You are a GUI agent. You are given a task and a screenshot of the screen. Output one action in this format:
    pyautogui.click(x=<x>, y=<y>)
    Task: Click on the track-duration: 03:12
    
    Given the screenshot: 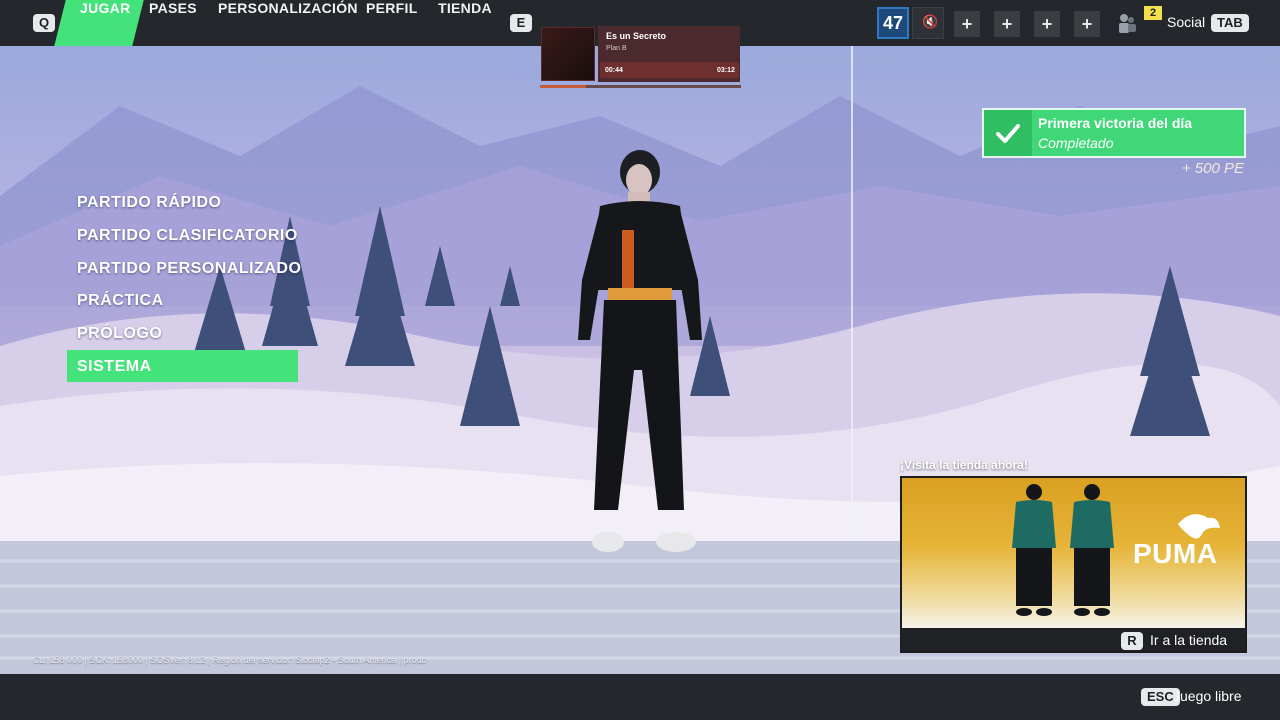 What is the action you would take?
    pyautogui.click(x=726, y=70)
    